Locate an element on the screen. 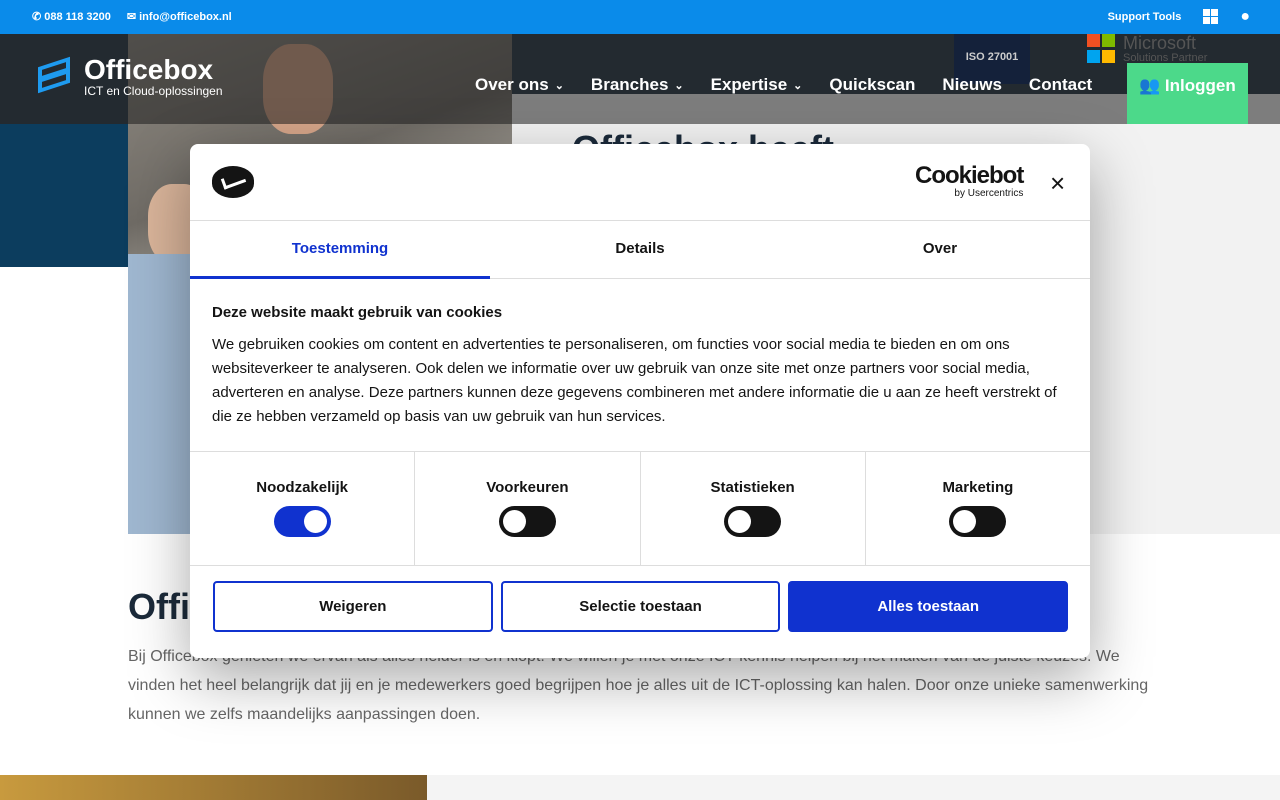 This screenshot has width=1280, height=800. users-icon: 👥 is located at coordinates (1150, 85).